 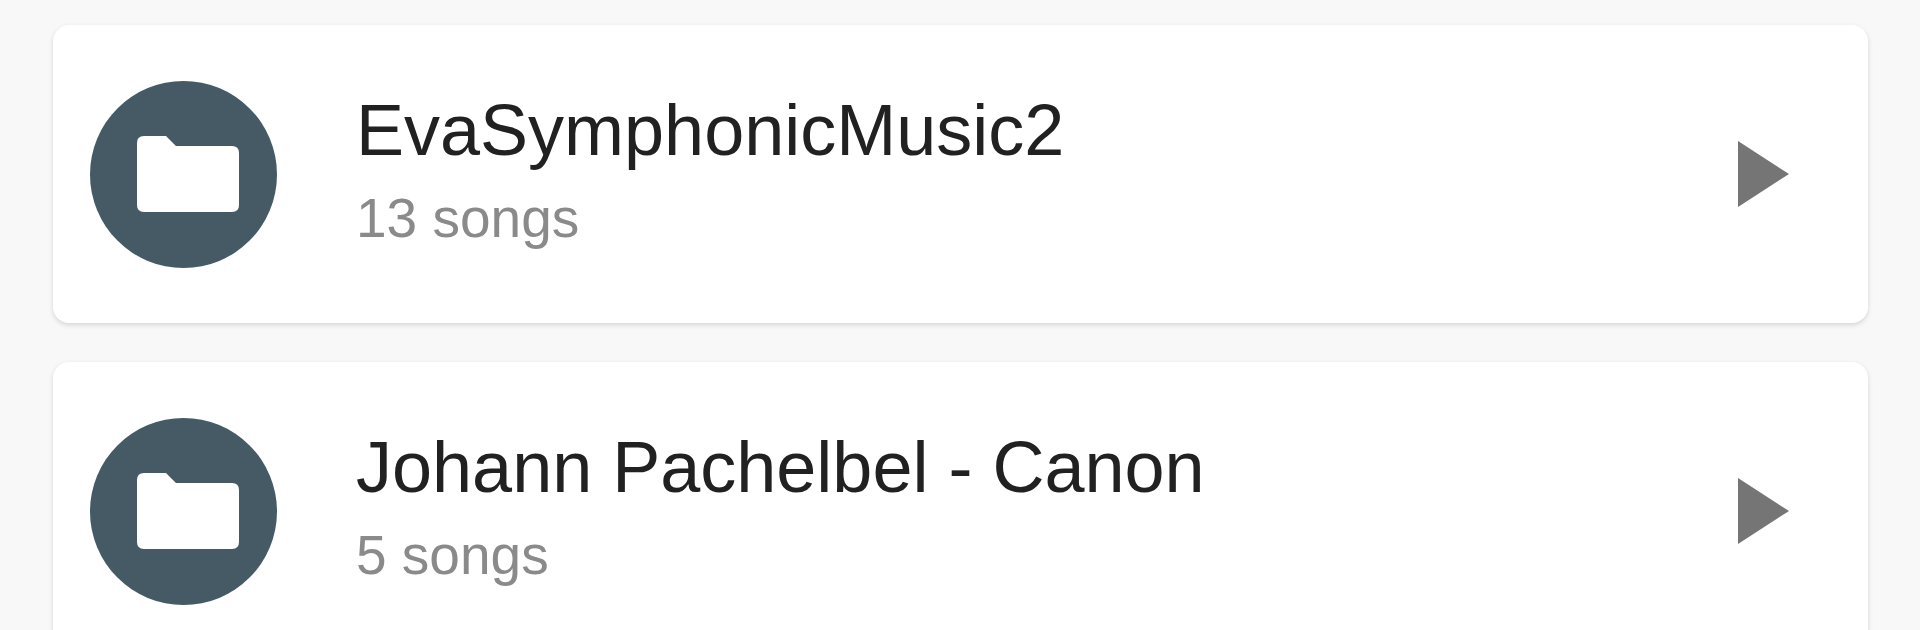 I want to click on folder-name: EvaSymphonicMusic2, so click(x=710, y=130).